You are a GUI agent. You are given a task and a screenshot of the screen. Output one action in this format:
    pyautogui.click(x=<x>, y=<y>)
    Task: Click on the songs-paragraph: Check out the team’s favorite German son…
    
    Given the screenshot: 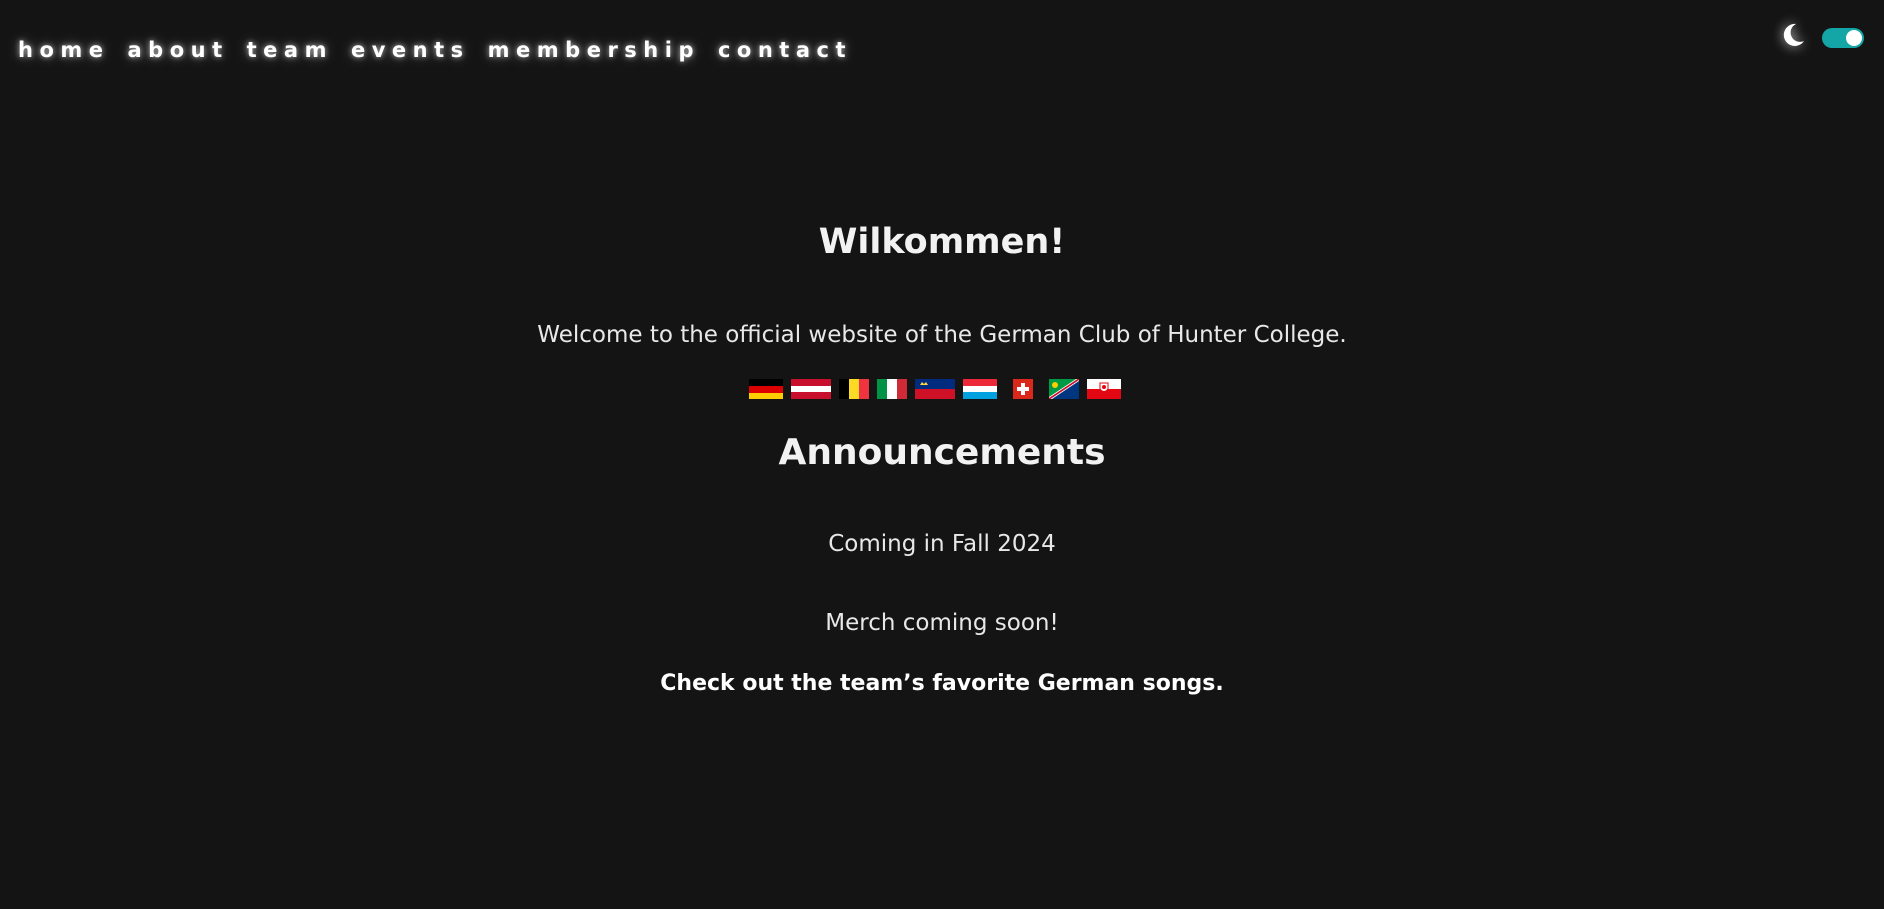 What is the action you would take?
    pyautogui.click(x=942, y=683)
    